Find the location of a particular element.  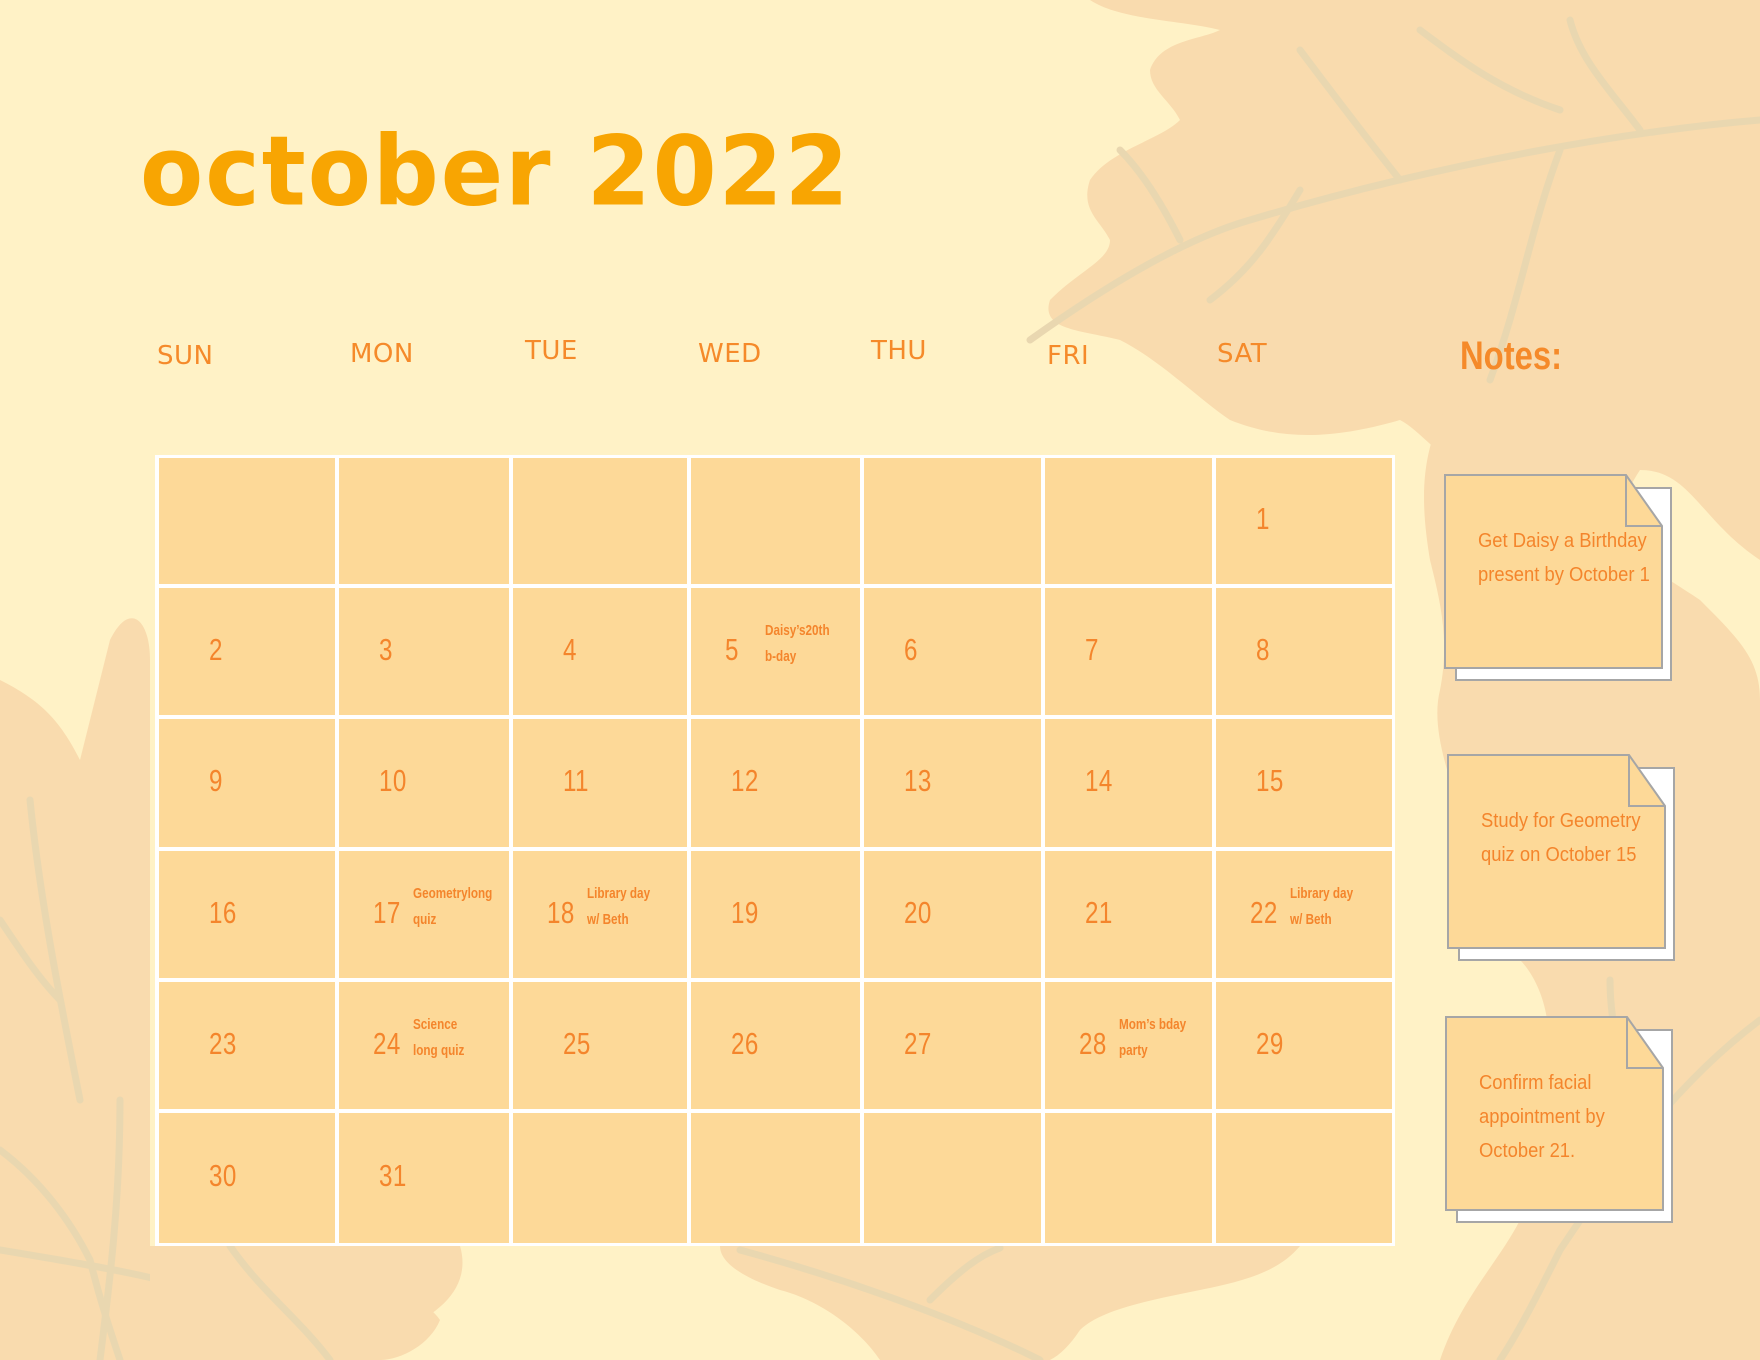

calendar-day-cell: 24 Science long quiz is located at coordinates (424, 1045).